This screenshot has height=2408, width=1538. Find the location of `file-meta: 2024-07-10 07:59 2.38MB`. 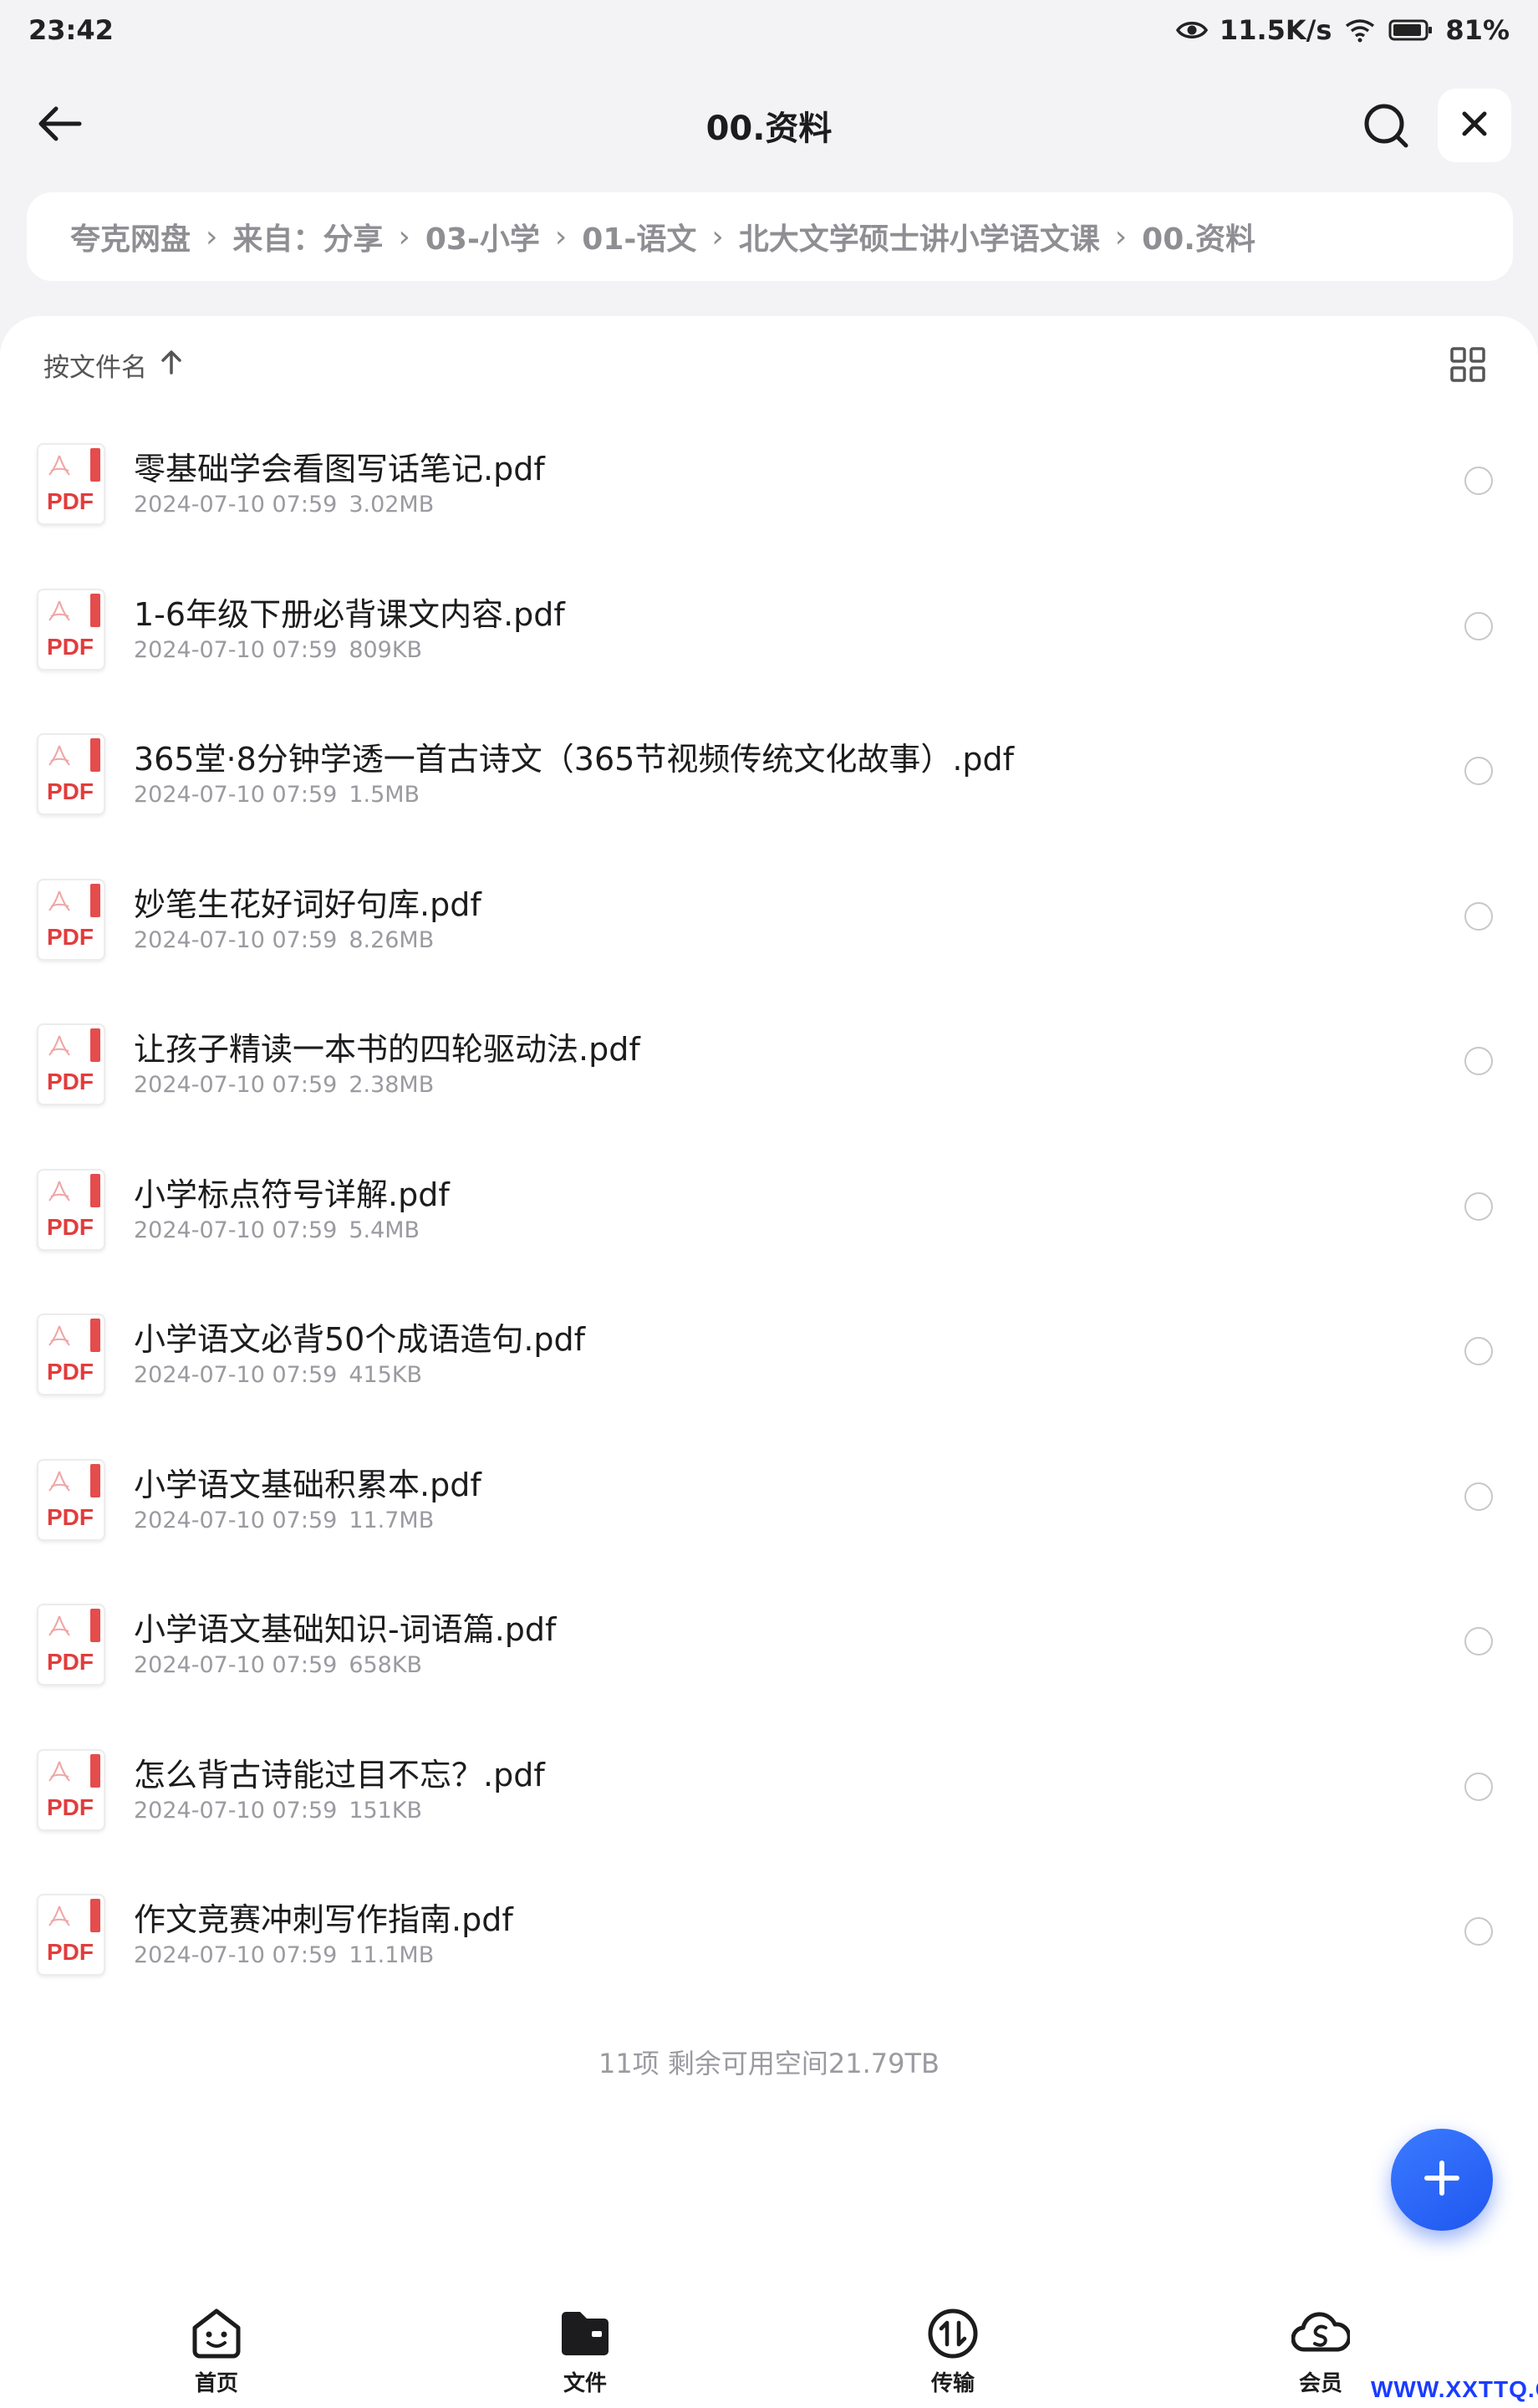

file-meta: 2024-07-10 07:59 2.38MB is located at coordinates (284, 1085).